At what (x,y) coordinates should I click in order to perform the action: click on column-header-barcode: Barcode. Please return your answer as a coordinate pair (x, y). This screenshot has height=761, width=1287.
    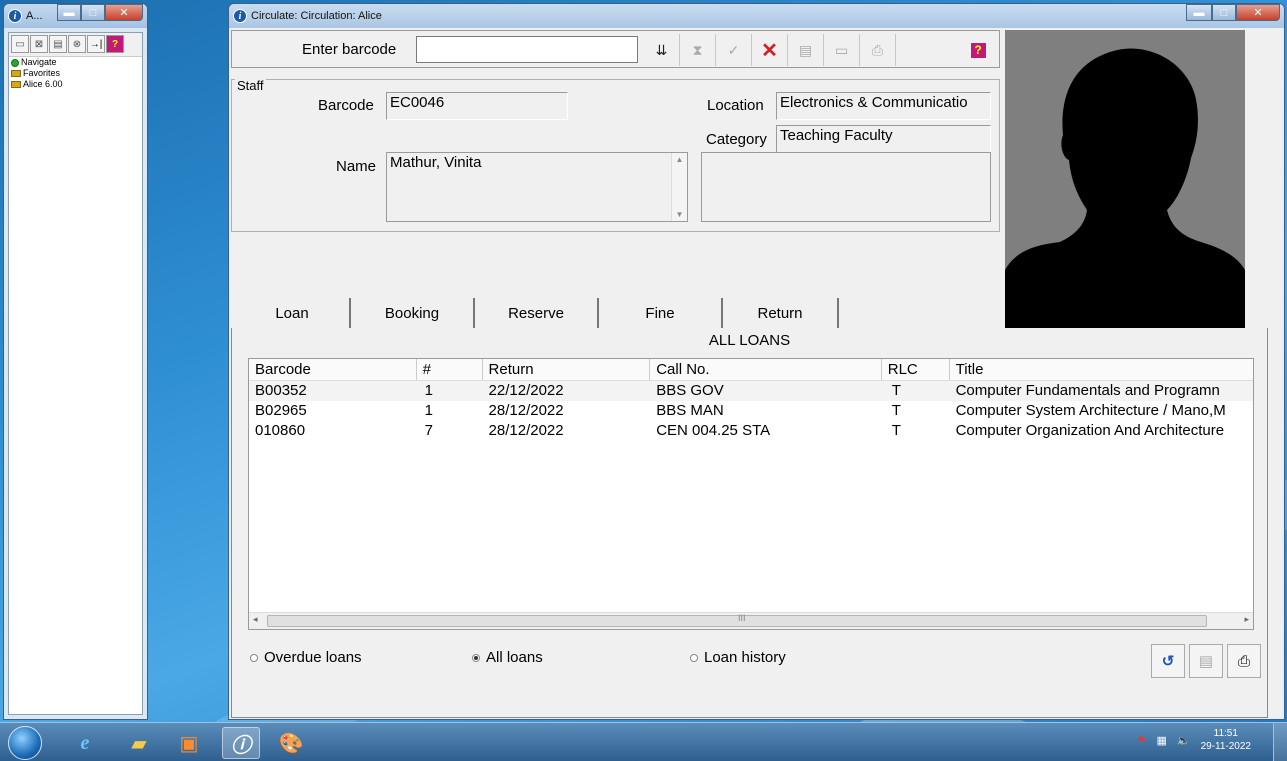
    Looking at the image, I should click on (333, 369).